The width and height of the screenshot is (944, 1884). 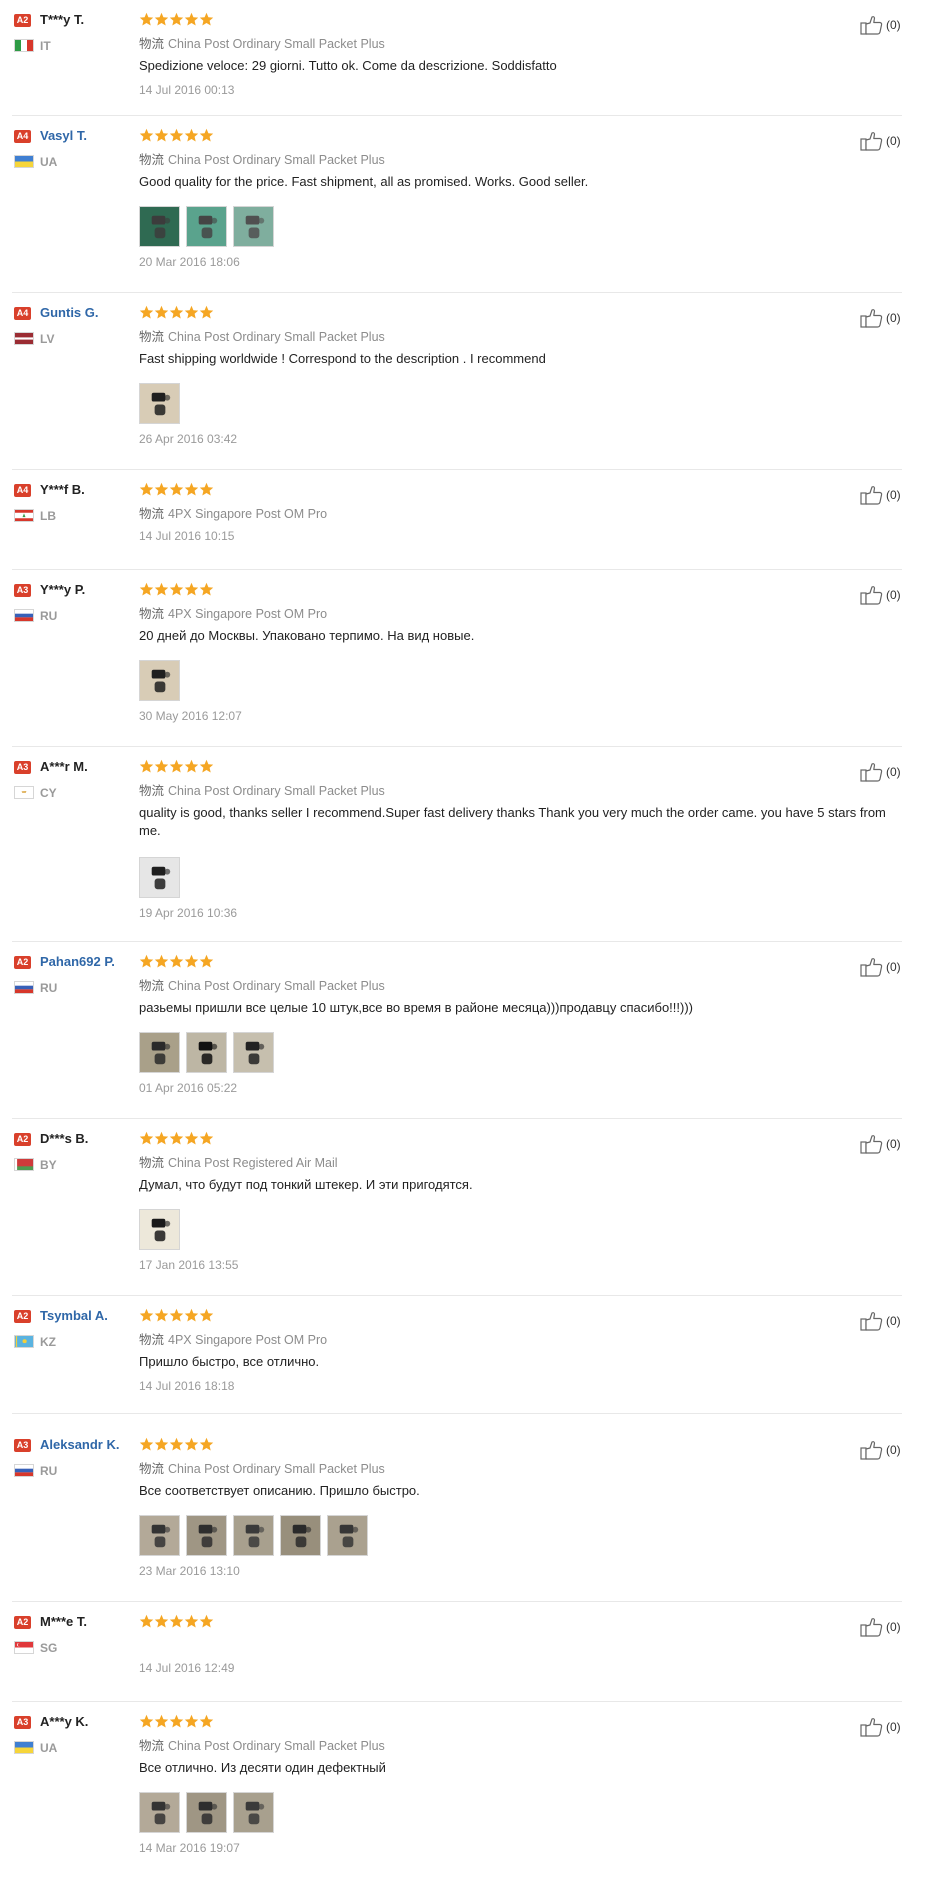 What do you see at coordinates (79, 1444) in the screenshot?
I see `reviewer-name: Aleksandr K.` at bounding box center [79, 1444].